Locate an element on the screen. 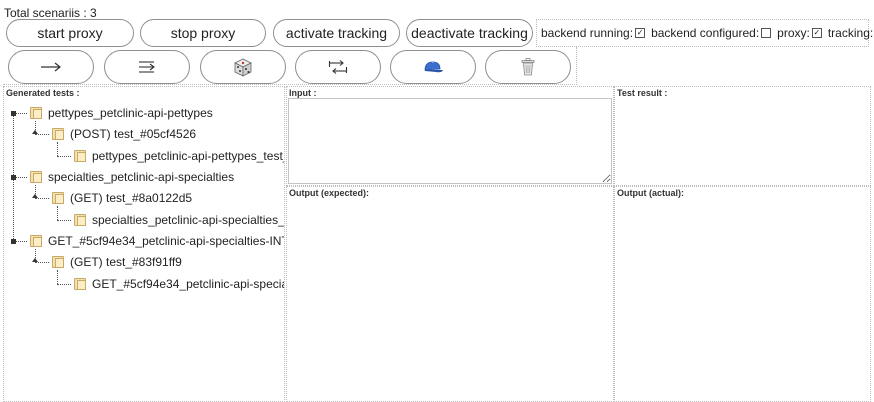 This screenshot has height=402, width=874. tree-scenario-node: pettypes_petclinic-api-pettypes is located at coordinates (121, 113).